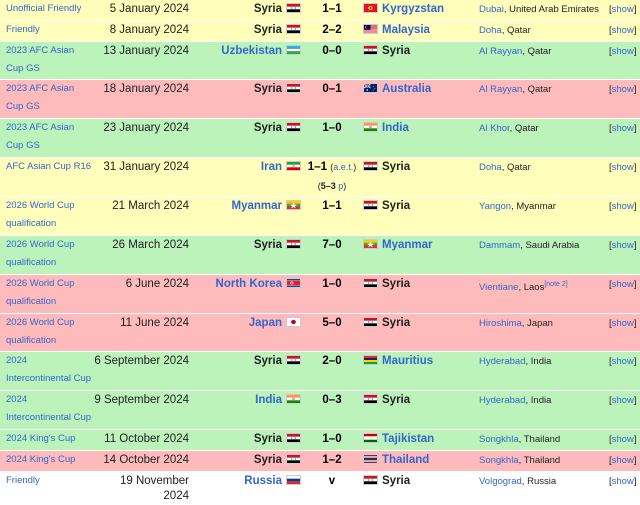 This screenshot has width=640, height=505. I want to click on away-team-cell: Tajikistan, so click(416, 440).